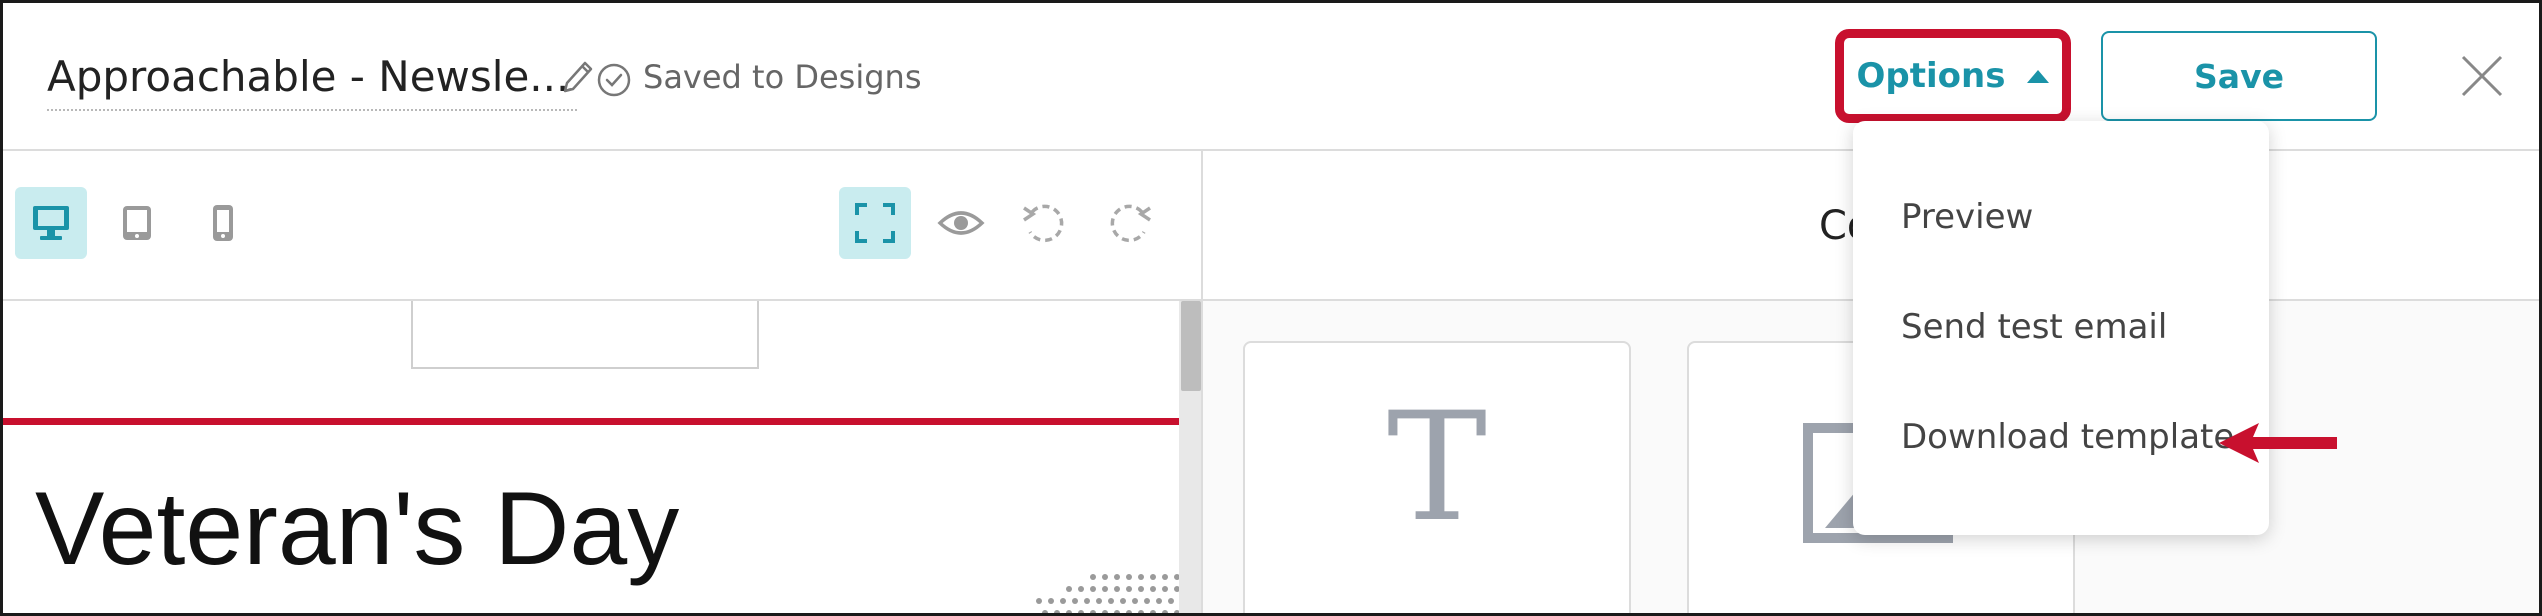 Image resolution: width=2542 pixels, height=616 pixels. What do you see at coordinates (357, 529) in the screenshot?
I see `headline-text: Veteran's Day` at bounding box center [357, 529].